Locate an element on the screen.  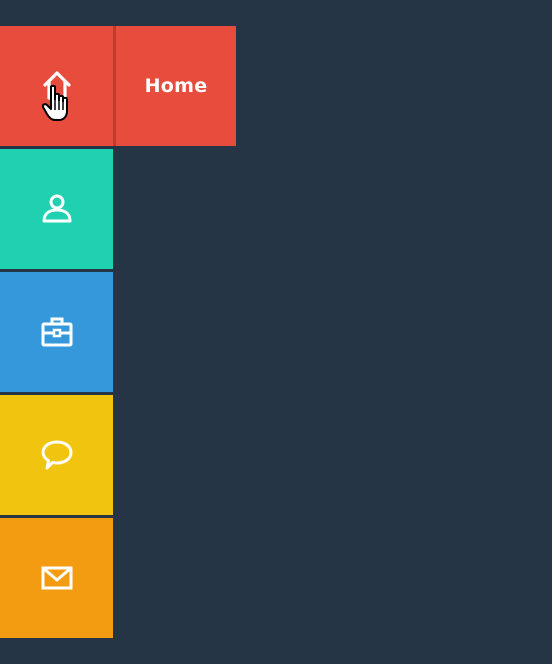
hand-cursor-icon is located at coordinates (57, 104).